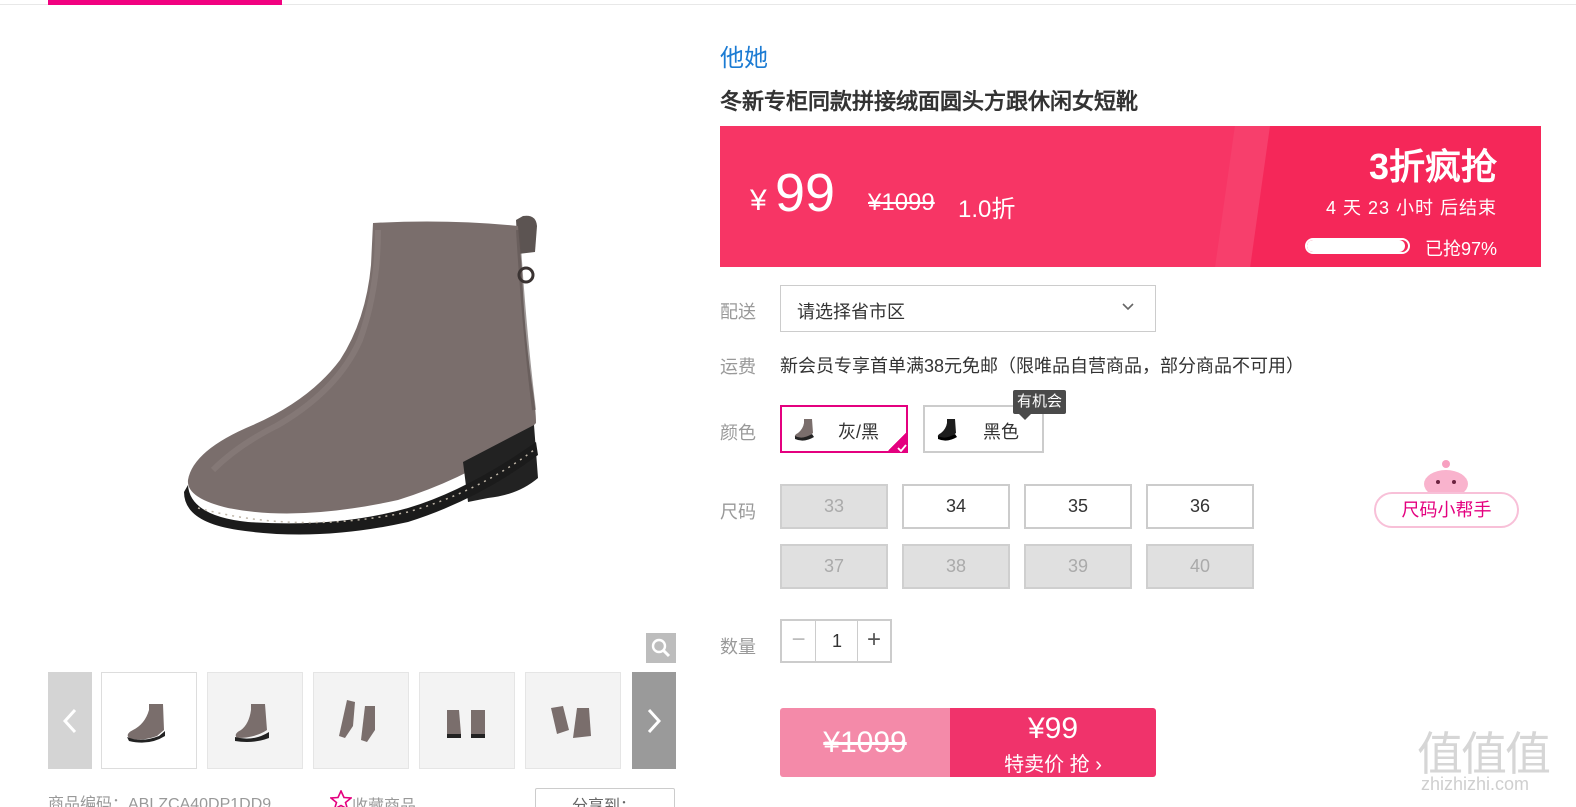 The width and height of the screenshot is (1576, 807). I want to click on check-icon, so click(902, 448).